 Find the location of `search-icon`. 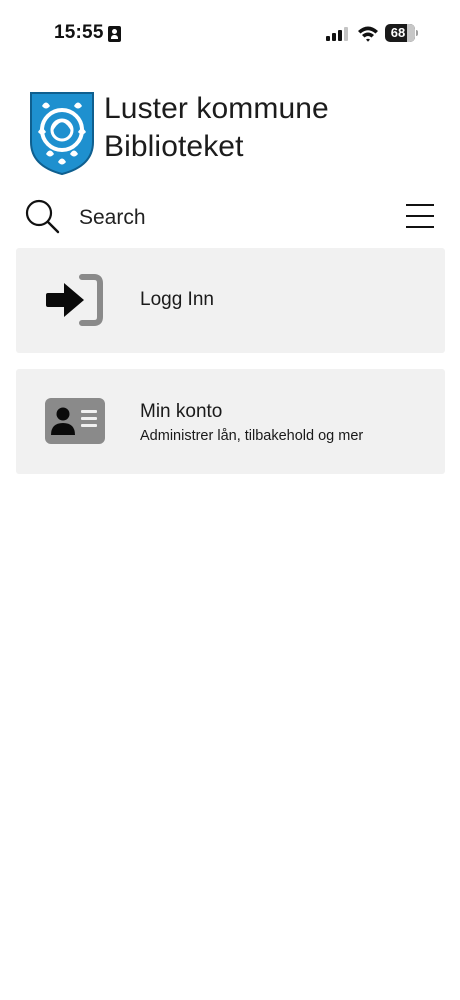

search-icon is located at coordinates (42, 216).